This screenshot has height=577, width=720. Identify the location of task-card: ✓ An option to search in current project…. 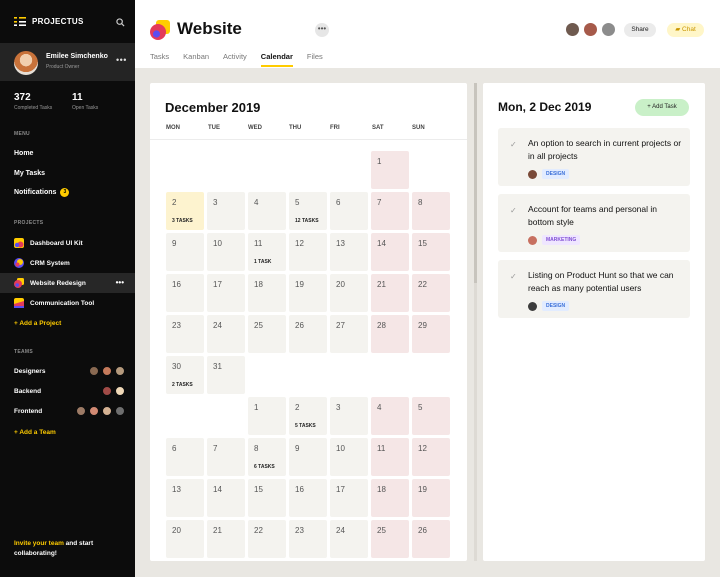
(594, 157).